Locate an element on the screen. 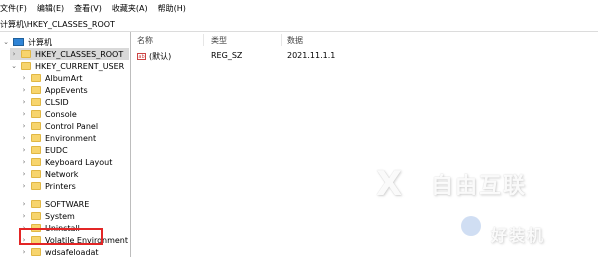 The width and height of the screenshot is (598, 257). menu-bar: 文件(F) 编辑(E) 查看(V) 收藏夹(A) 帮助(H) is located at coordinates (299, 8).